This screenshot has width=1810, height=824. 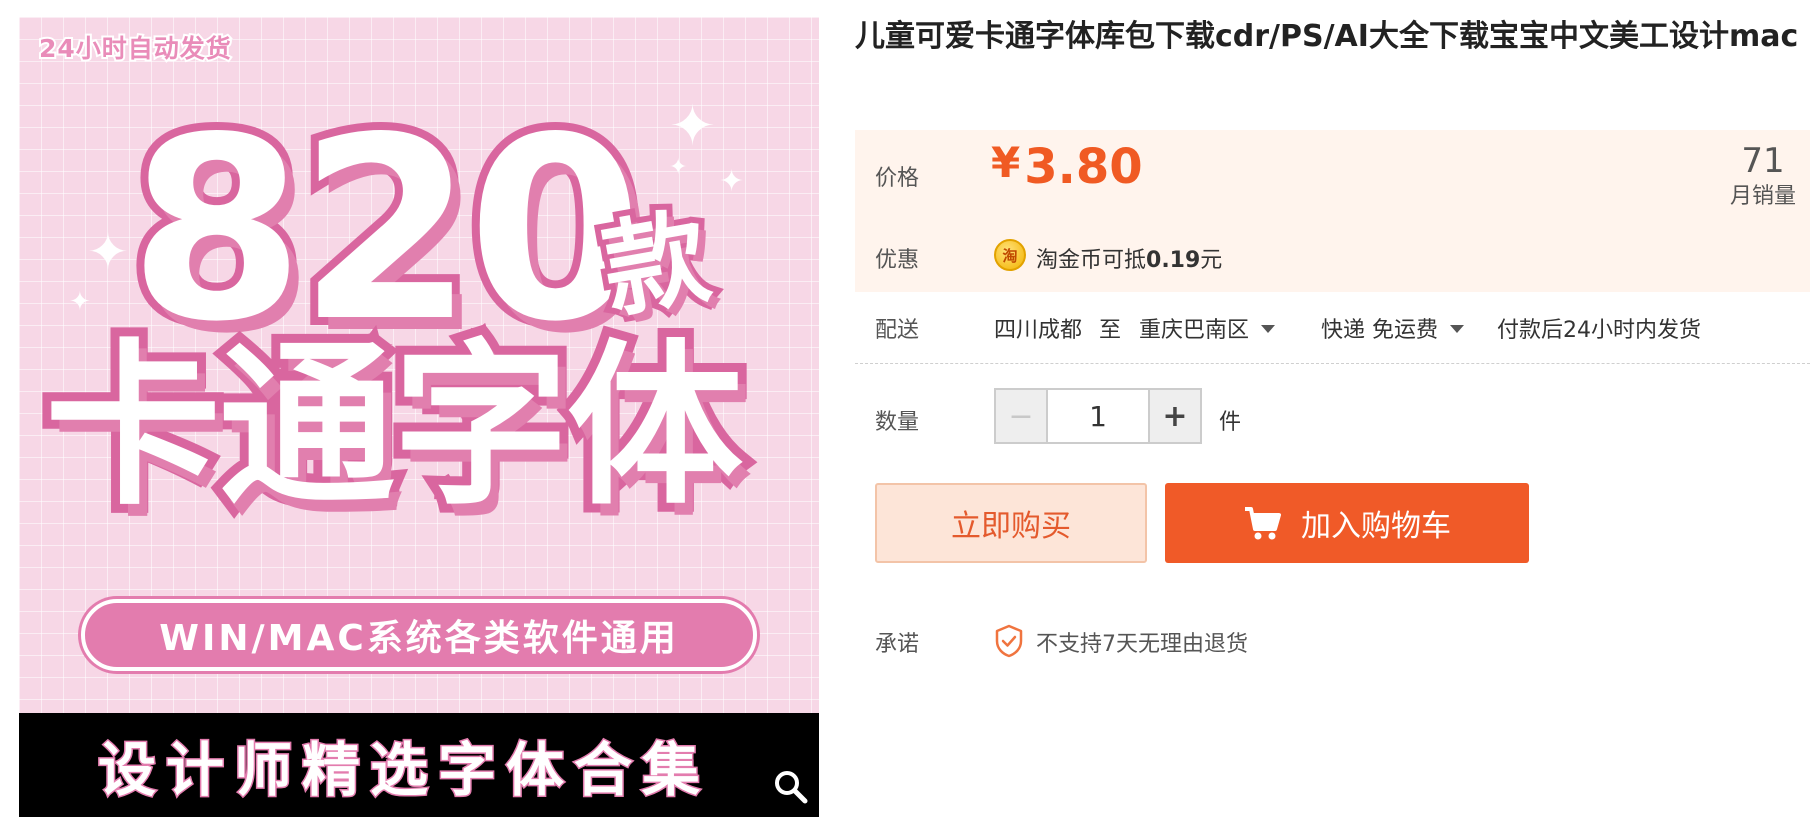 I want to click on add-to-cart-label: 加入购物车, so click(x=1376, y=526).